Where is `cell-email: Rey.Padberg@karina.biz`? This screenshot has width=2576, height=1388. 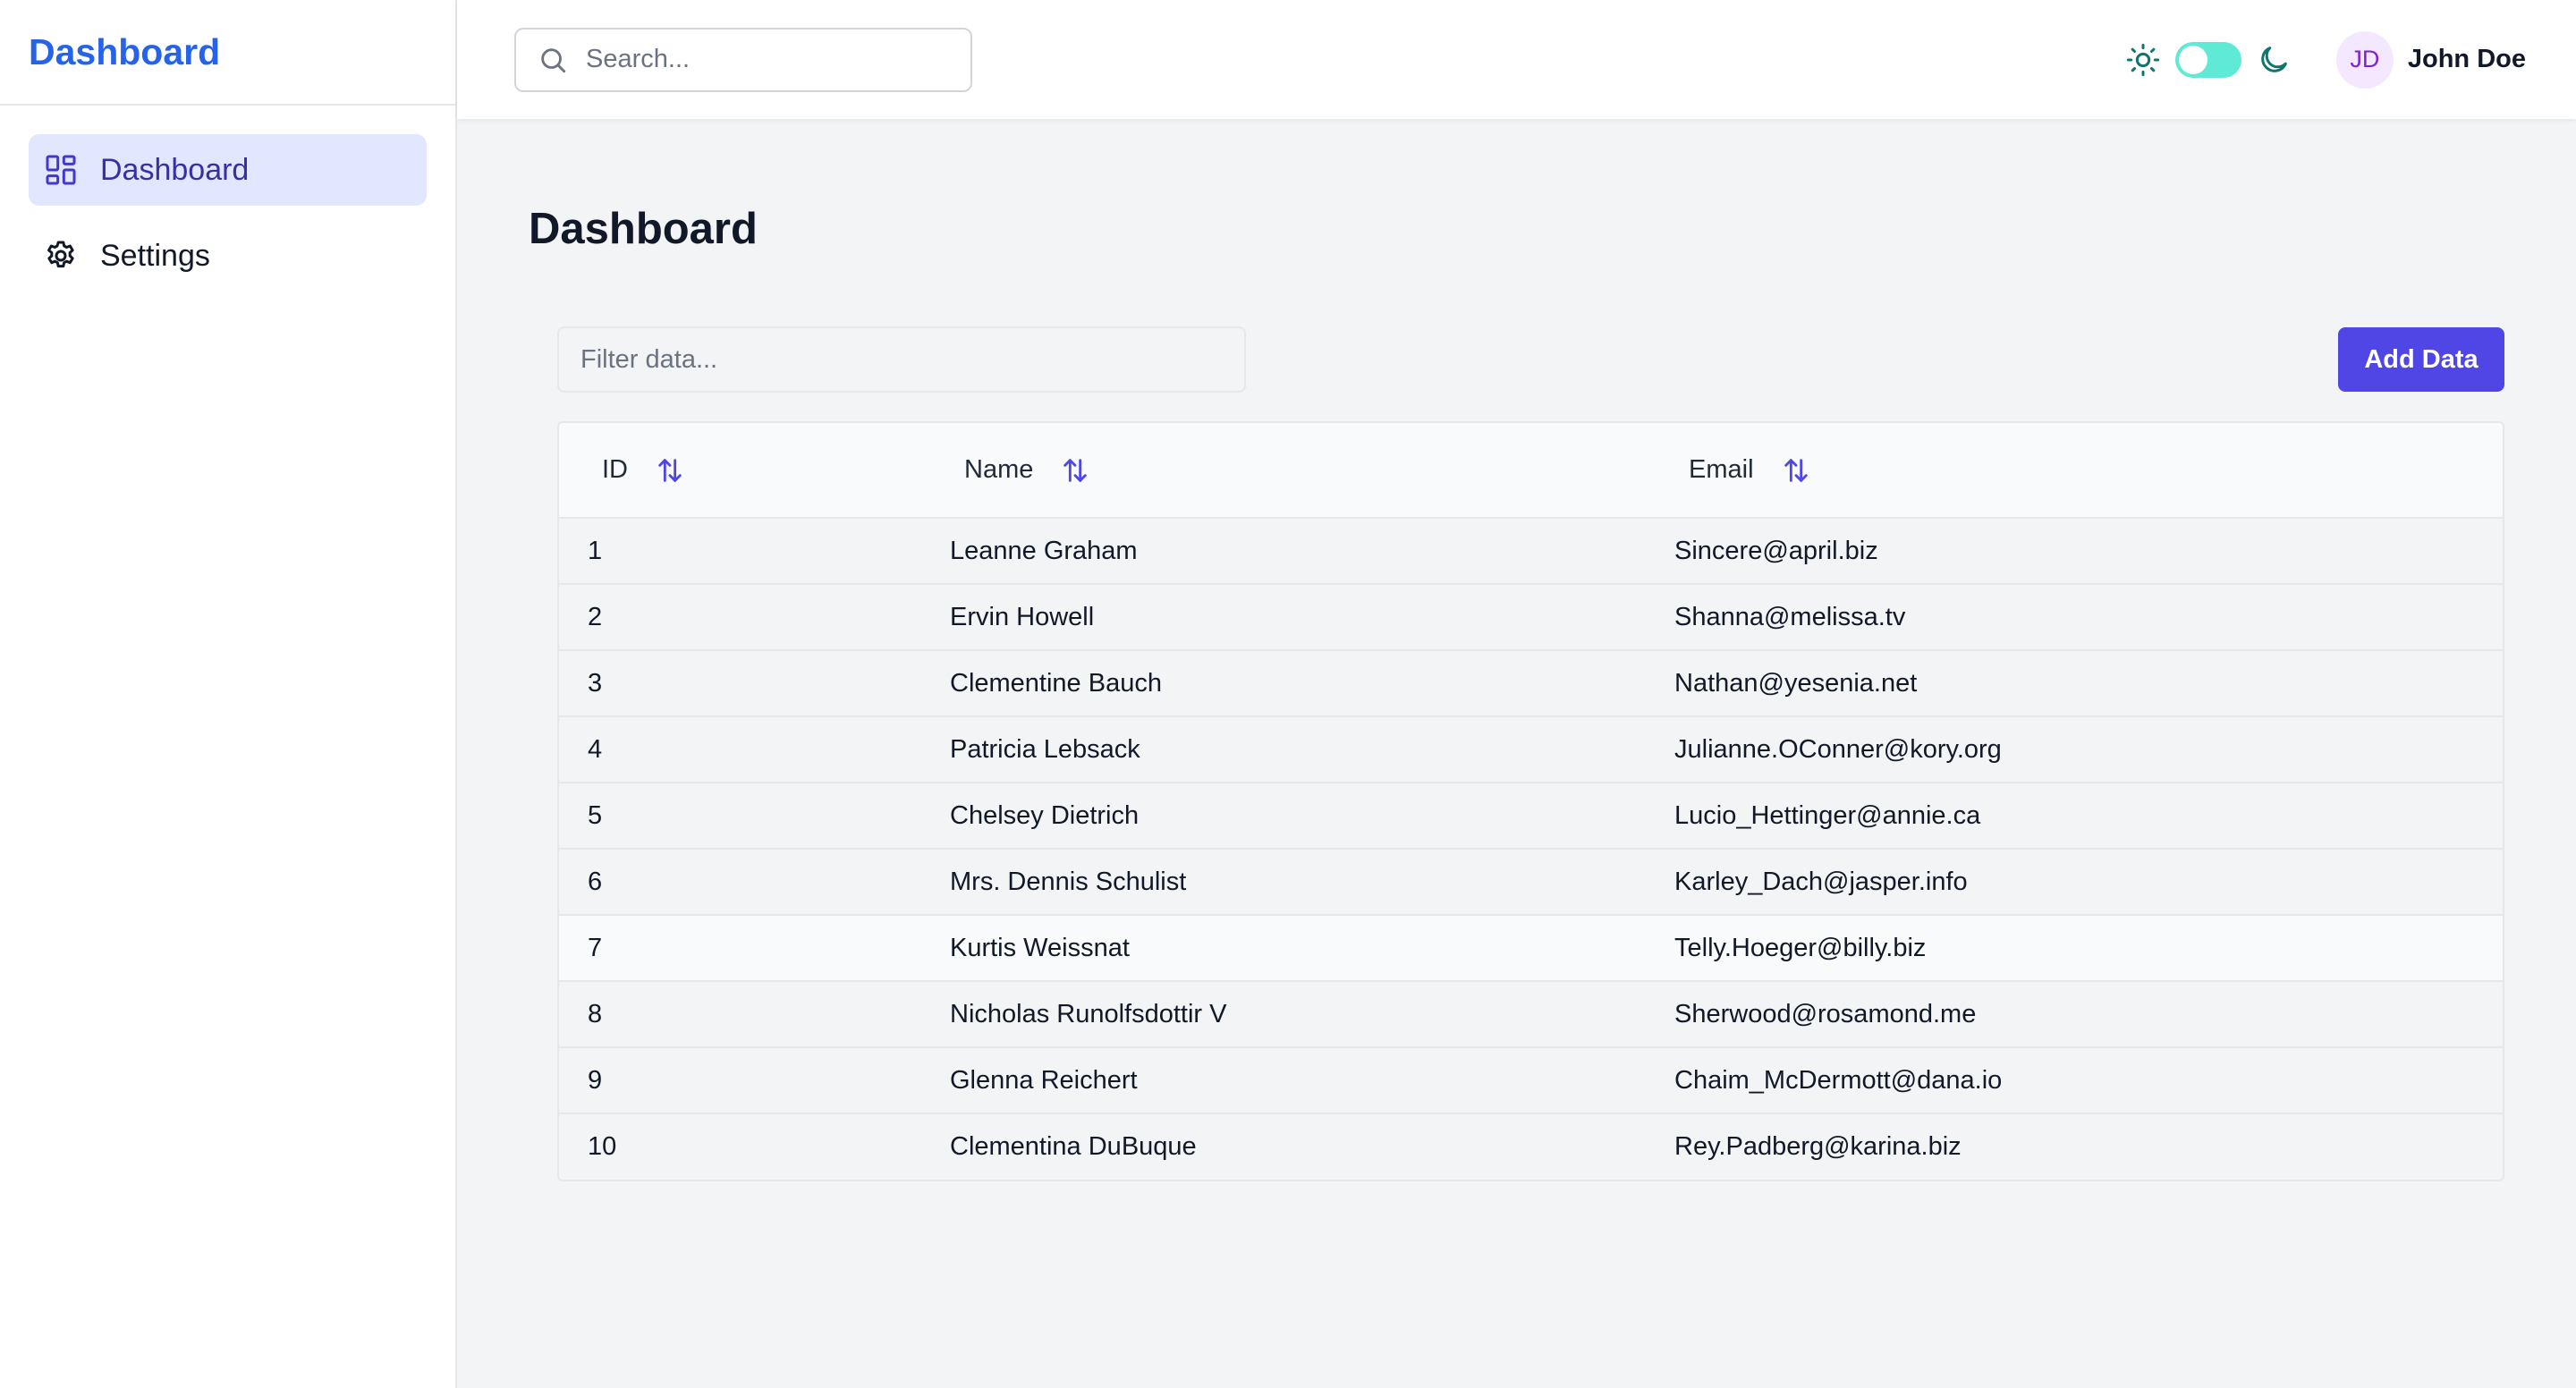
cell-email: Rey.Padberg@karina.biz is located at coordinates (1818, 1147).